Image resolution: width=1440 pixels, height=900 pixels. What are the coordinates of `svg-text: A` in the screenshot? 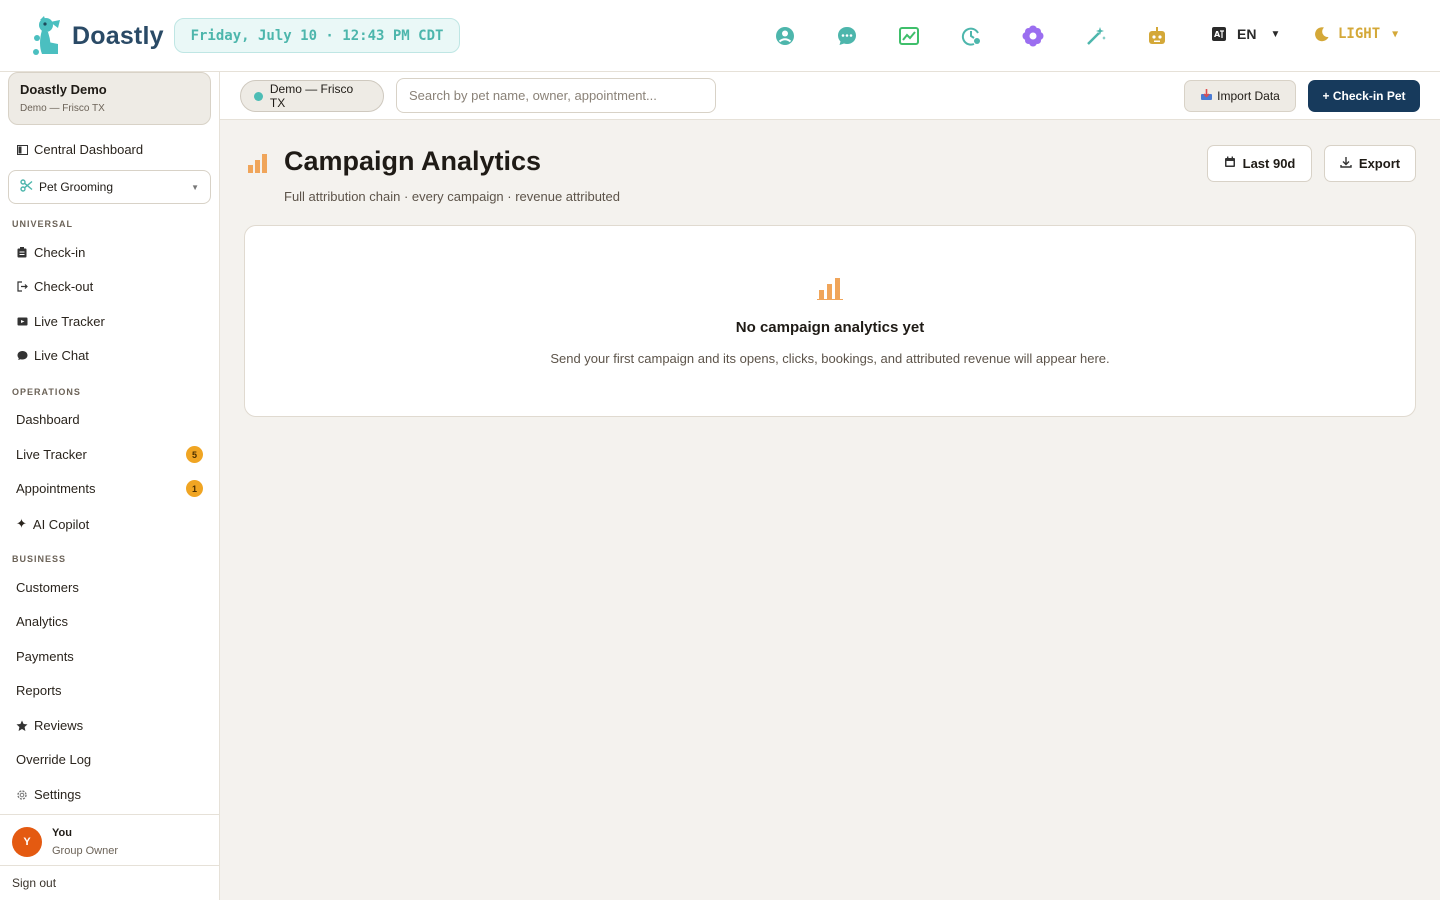 It's located at (1217, 34).